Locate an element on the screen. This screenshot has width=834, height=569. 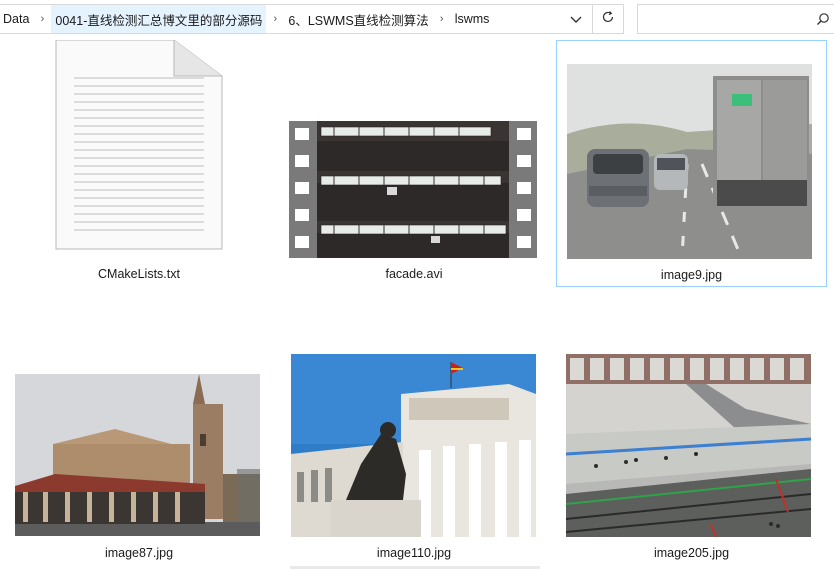
file-name: image205.jpg is located at coordinates (691, 553).